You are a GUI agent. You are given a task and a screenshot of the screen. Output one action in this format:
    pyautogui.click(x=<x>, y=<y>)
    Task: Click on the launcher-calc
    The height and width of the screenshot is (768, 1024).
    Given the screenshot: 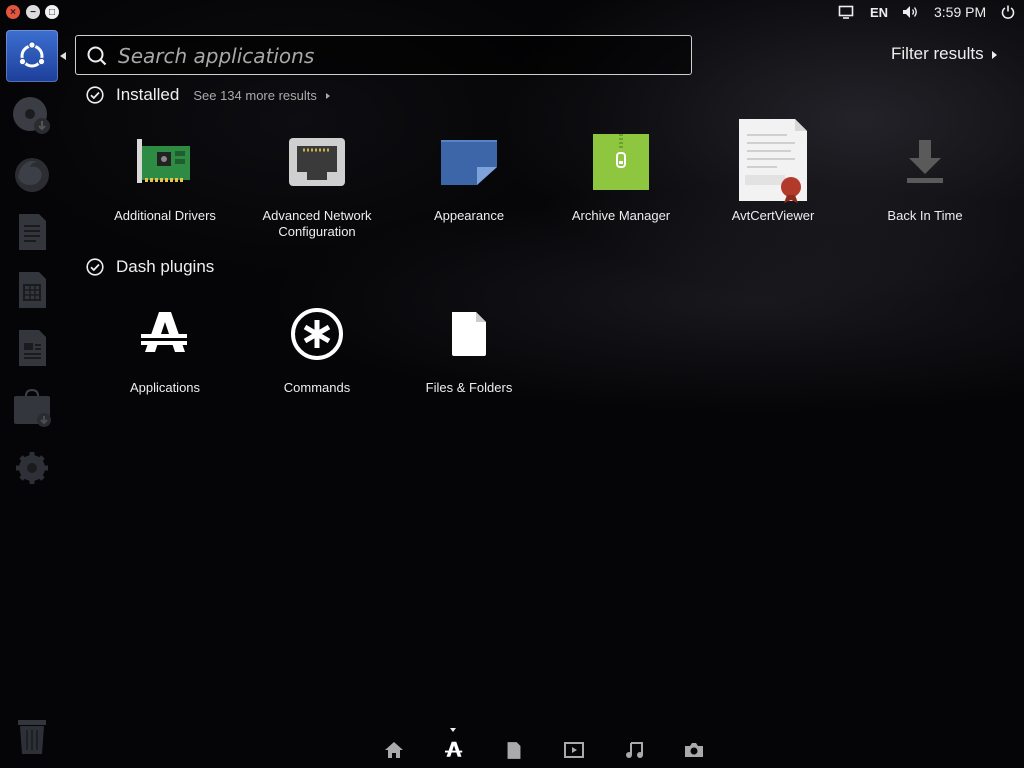 What is the action you would take?
    pyautogui.click(x=32, y=290)
    